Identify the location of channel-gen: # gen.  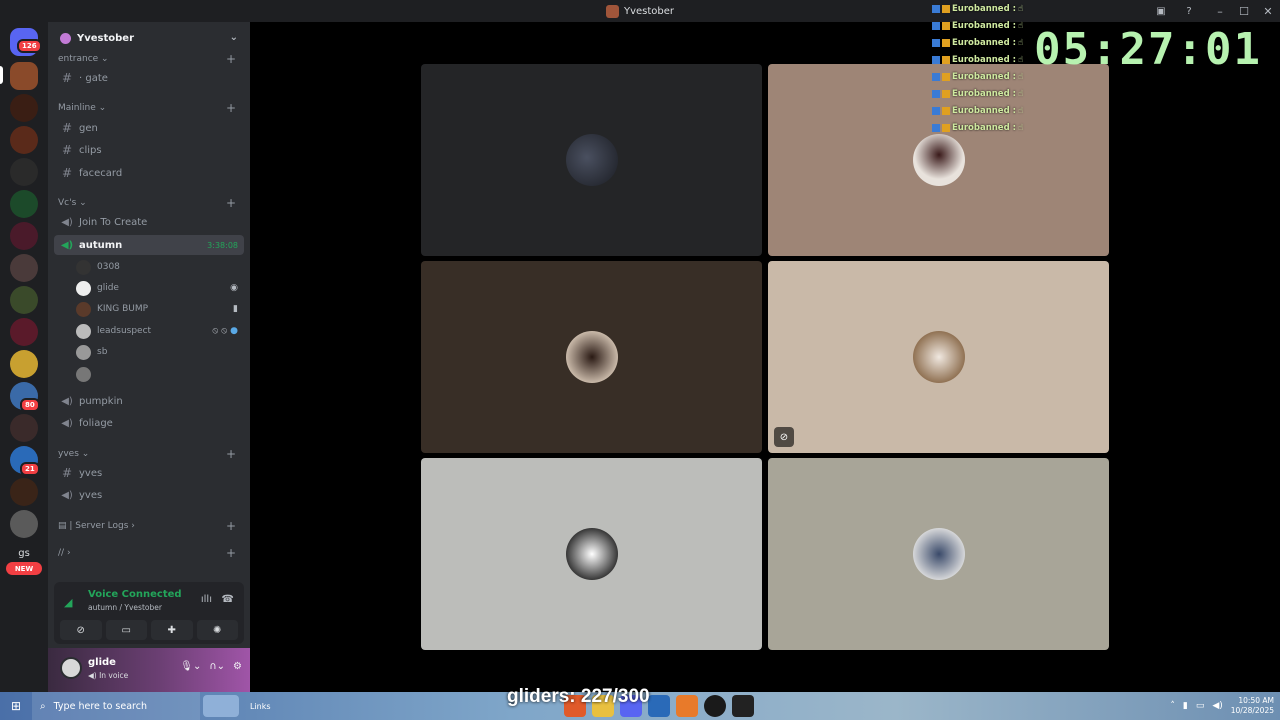
(149, 128).